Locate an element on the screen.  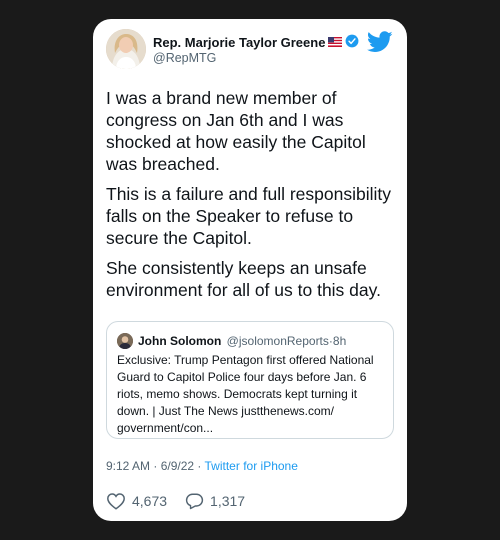
verified-badge-icon is located at coordinates (352, 42).